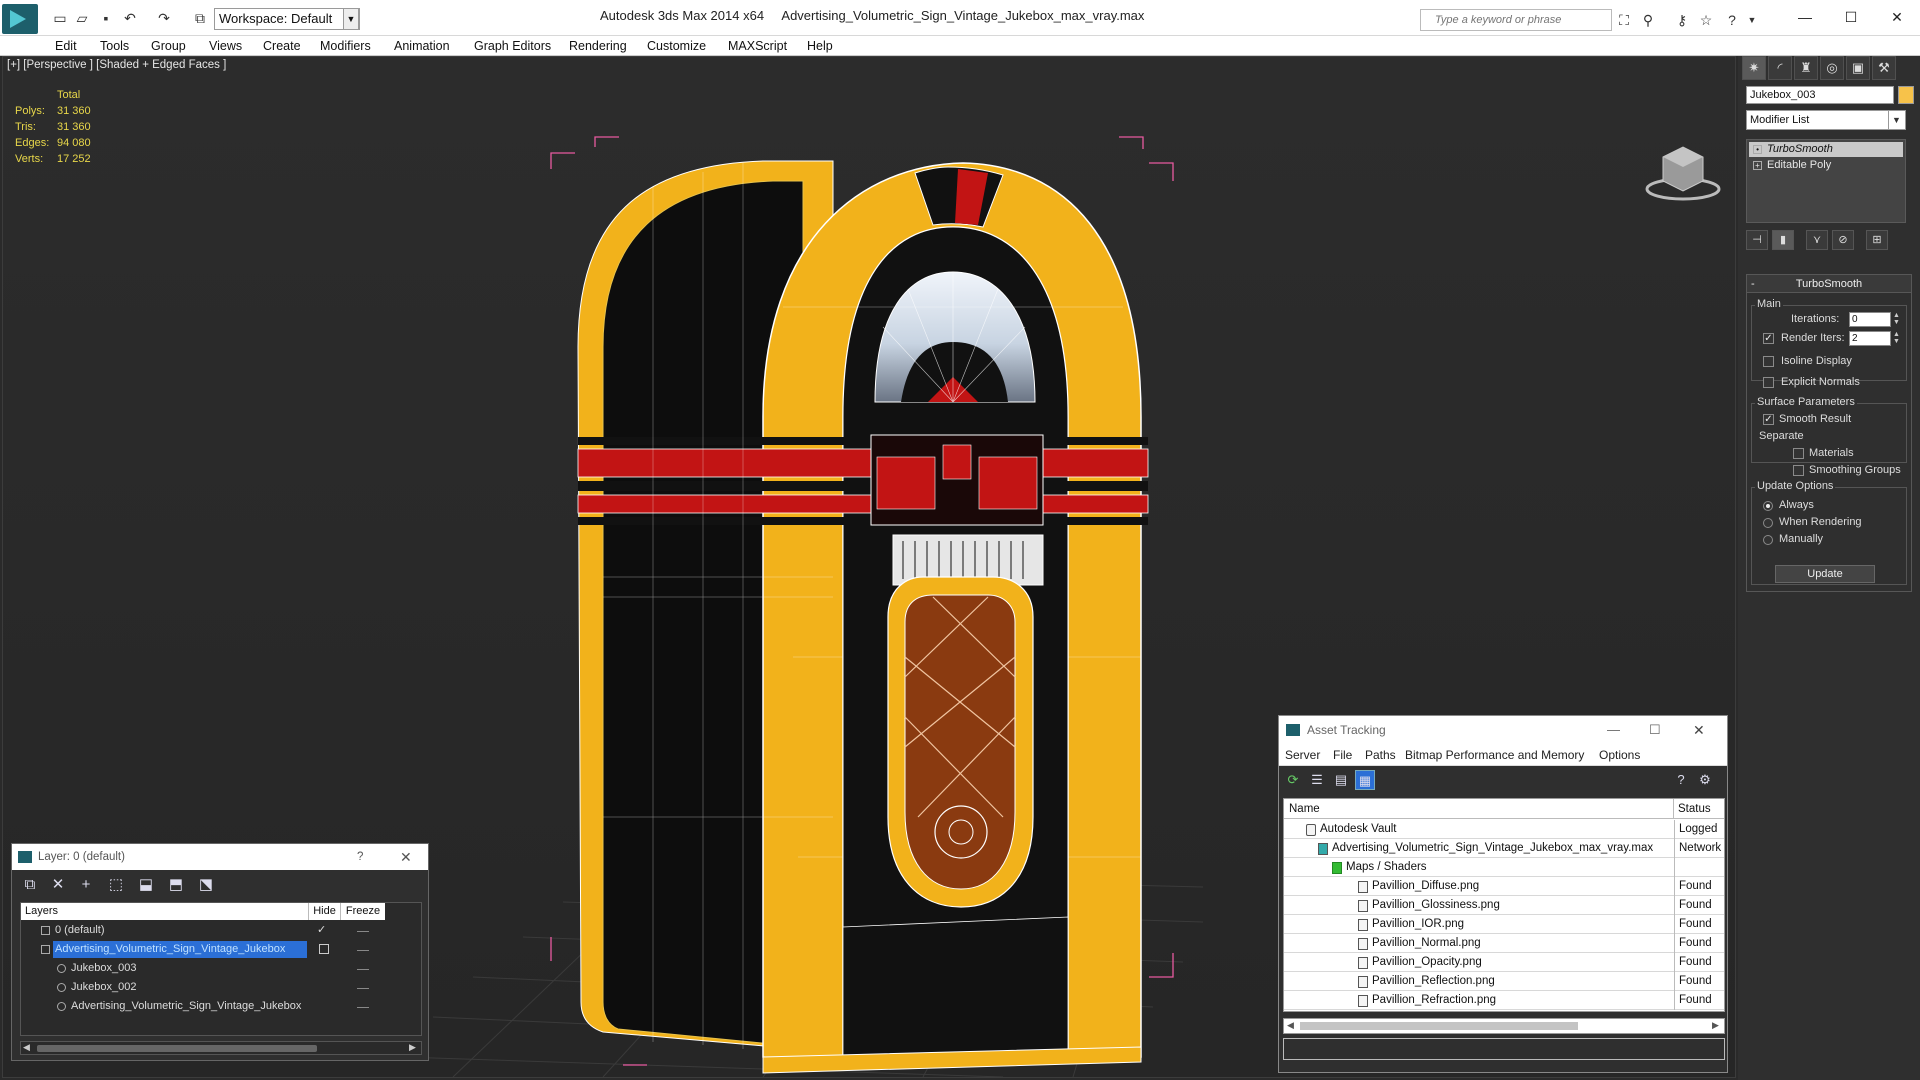 This screenshot has height=1080, width=1920. What do you see at coordinates (1768, 523) in the screenshot?
I see `when-rendering-radio` at bounding box center [1768, 523].